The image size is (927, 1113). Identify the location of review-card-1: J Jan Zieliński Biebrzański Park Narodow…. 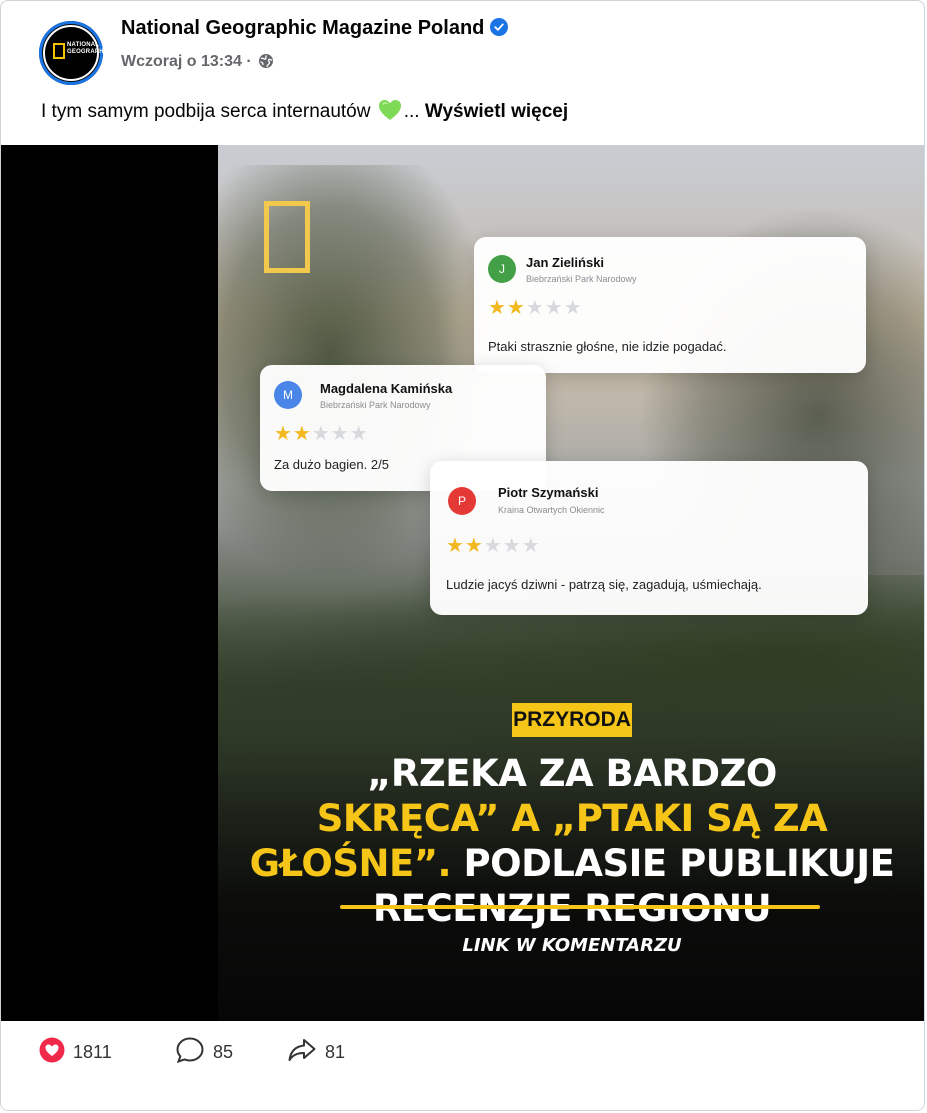
(670, 305).